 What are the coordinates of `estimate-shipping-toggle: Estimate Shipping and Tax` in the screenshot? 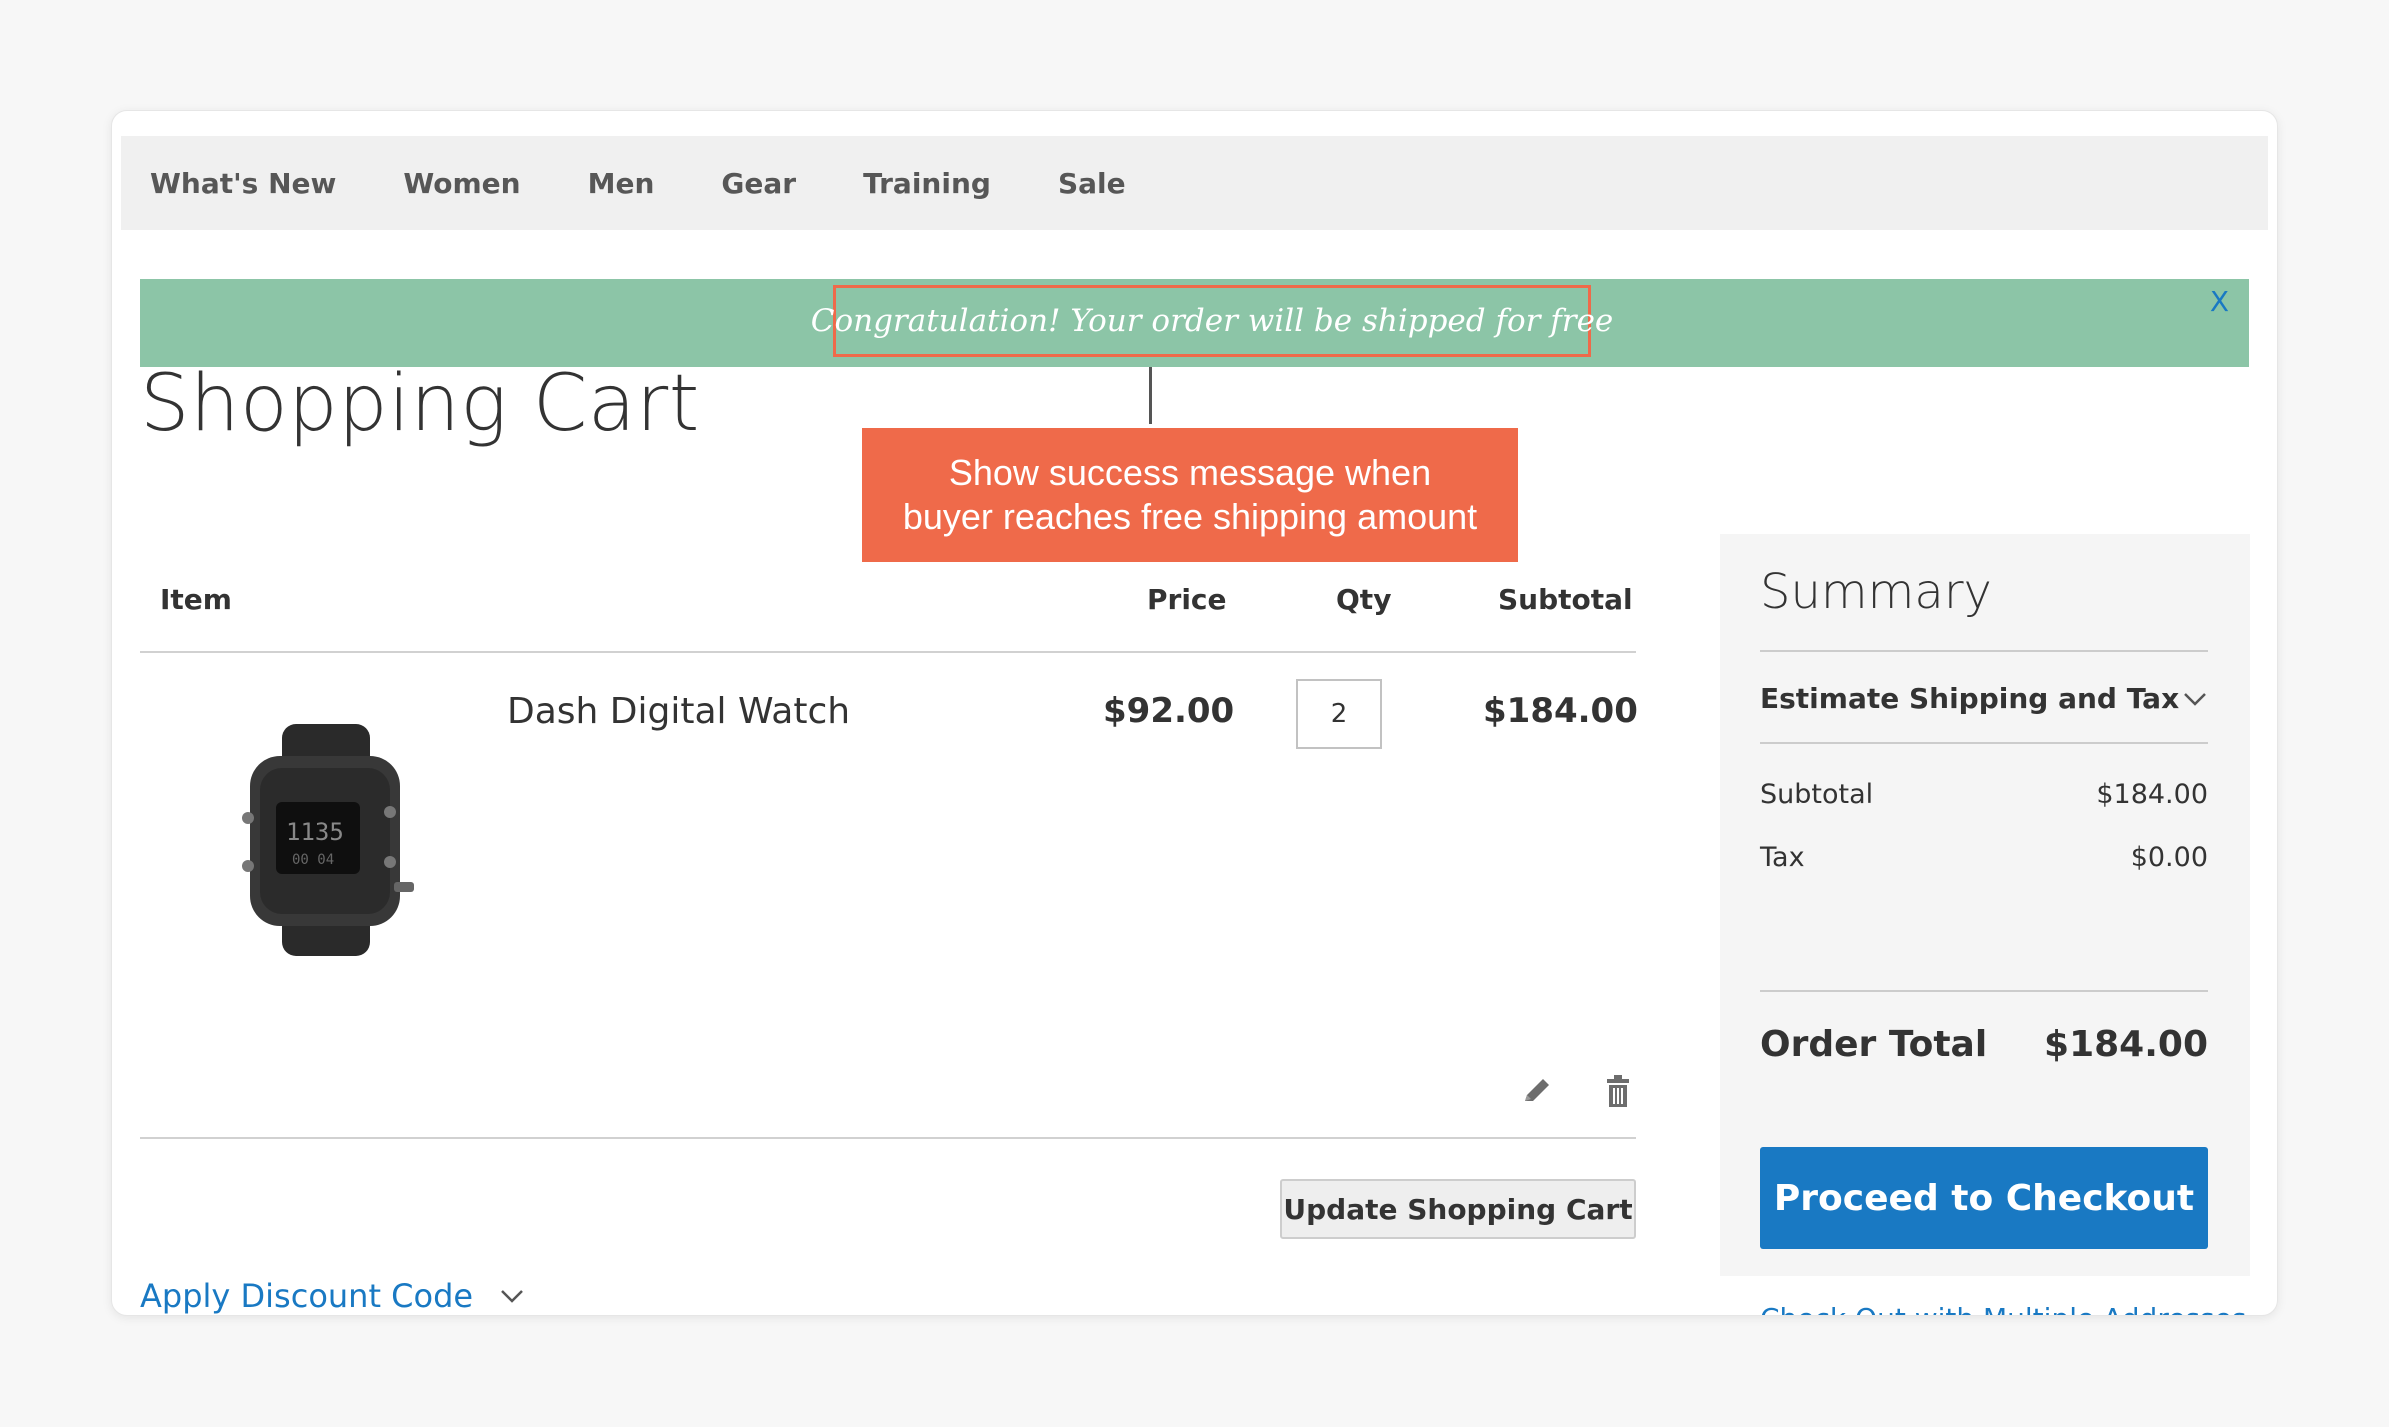 It's located at (1984, 698).